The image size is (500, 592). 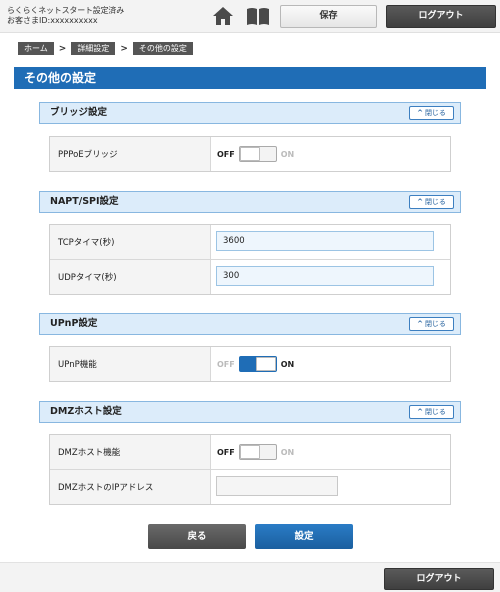 What do you see at coordinates (130, 364) in the screenshot?
I see `upnp-function-label: UPnP機能` at bounding box center [130, 364].